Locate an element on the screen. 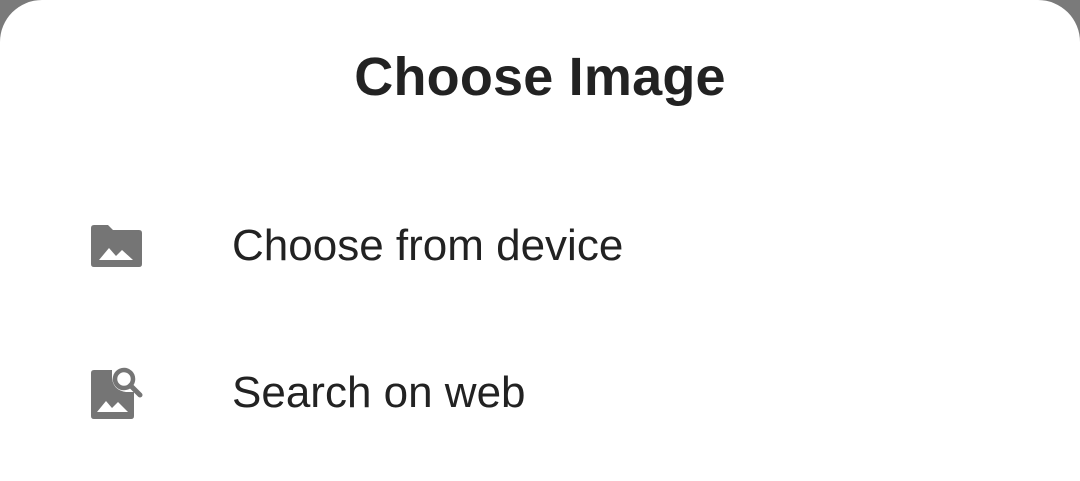 The image size is (1080, 481). choose-from-device-label: Choose from device is located at coordinates (428, 245).